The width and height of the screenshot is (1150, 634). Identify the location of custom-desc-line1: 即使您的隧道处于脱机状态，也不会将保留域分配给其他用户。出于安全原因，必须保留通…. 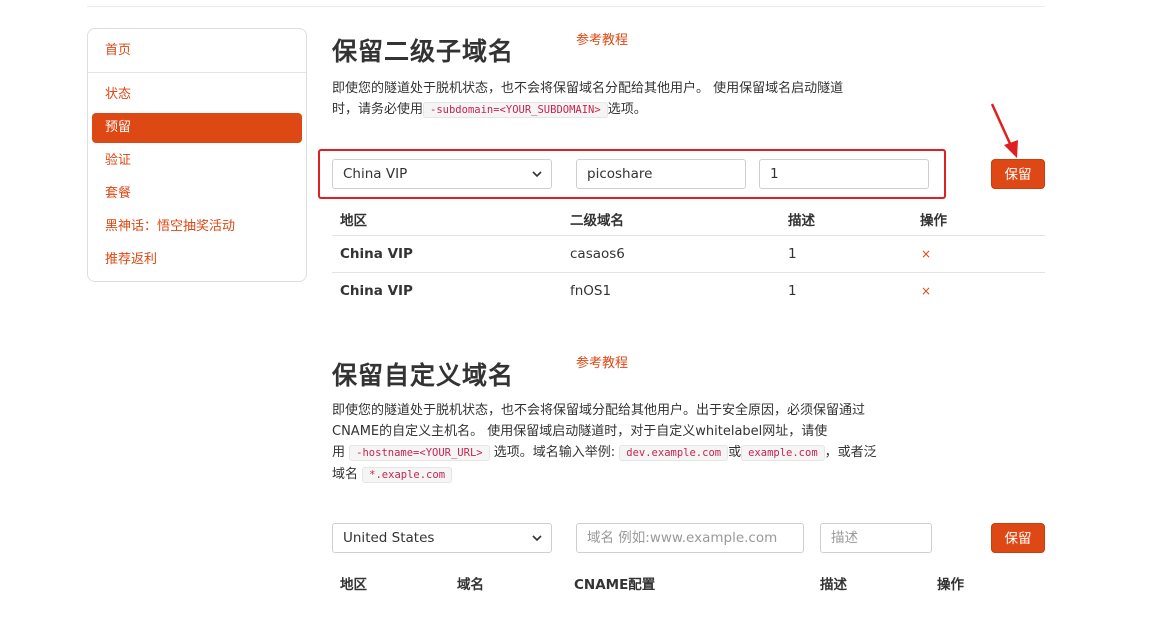
(599, 410).